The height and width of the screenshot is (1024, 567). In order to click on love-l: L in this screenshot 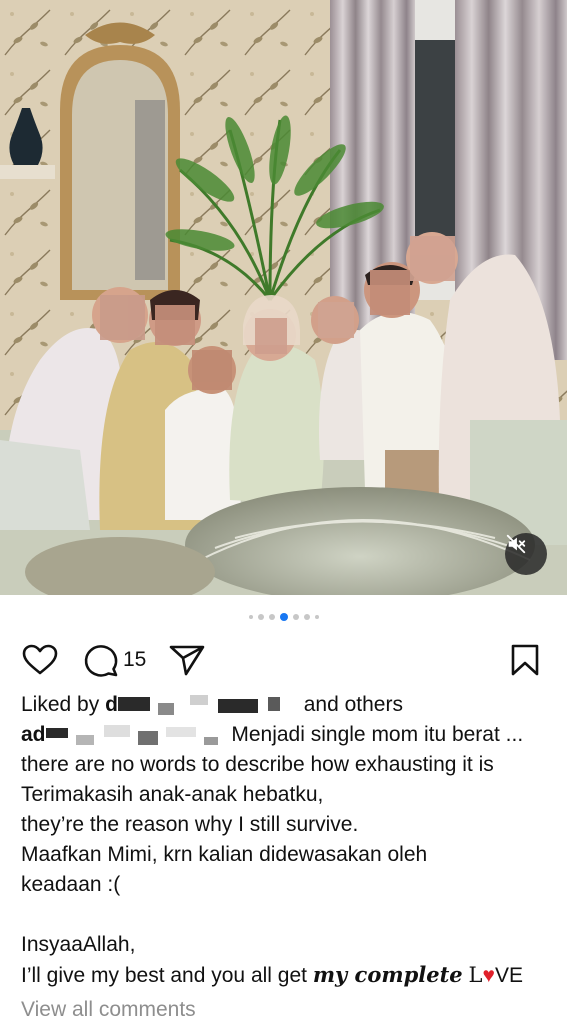, I will do `click(475, 975)`.